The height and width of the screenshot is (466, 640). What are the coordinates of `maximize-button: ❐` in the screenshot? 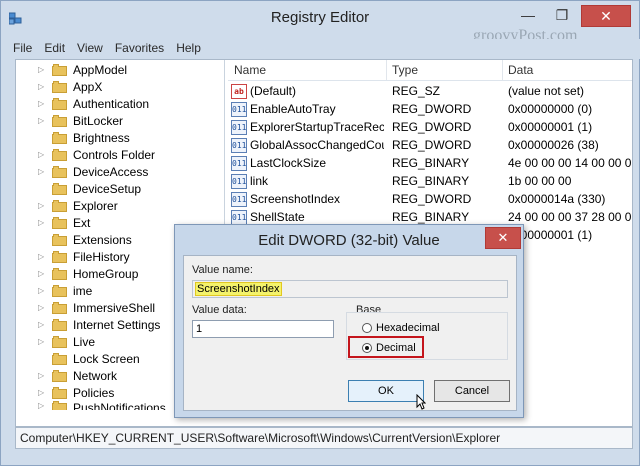 It's located at (562, 15).